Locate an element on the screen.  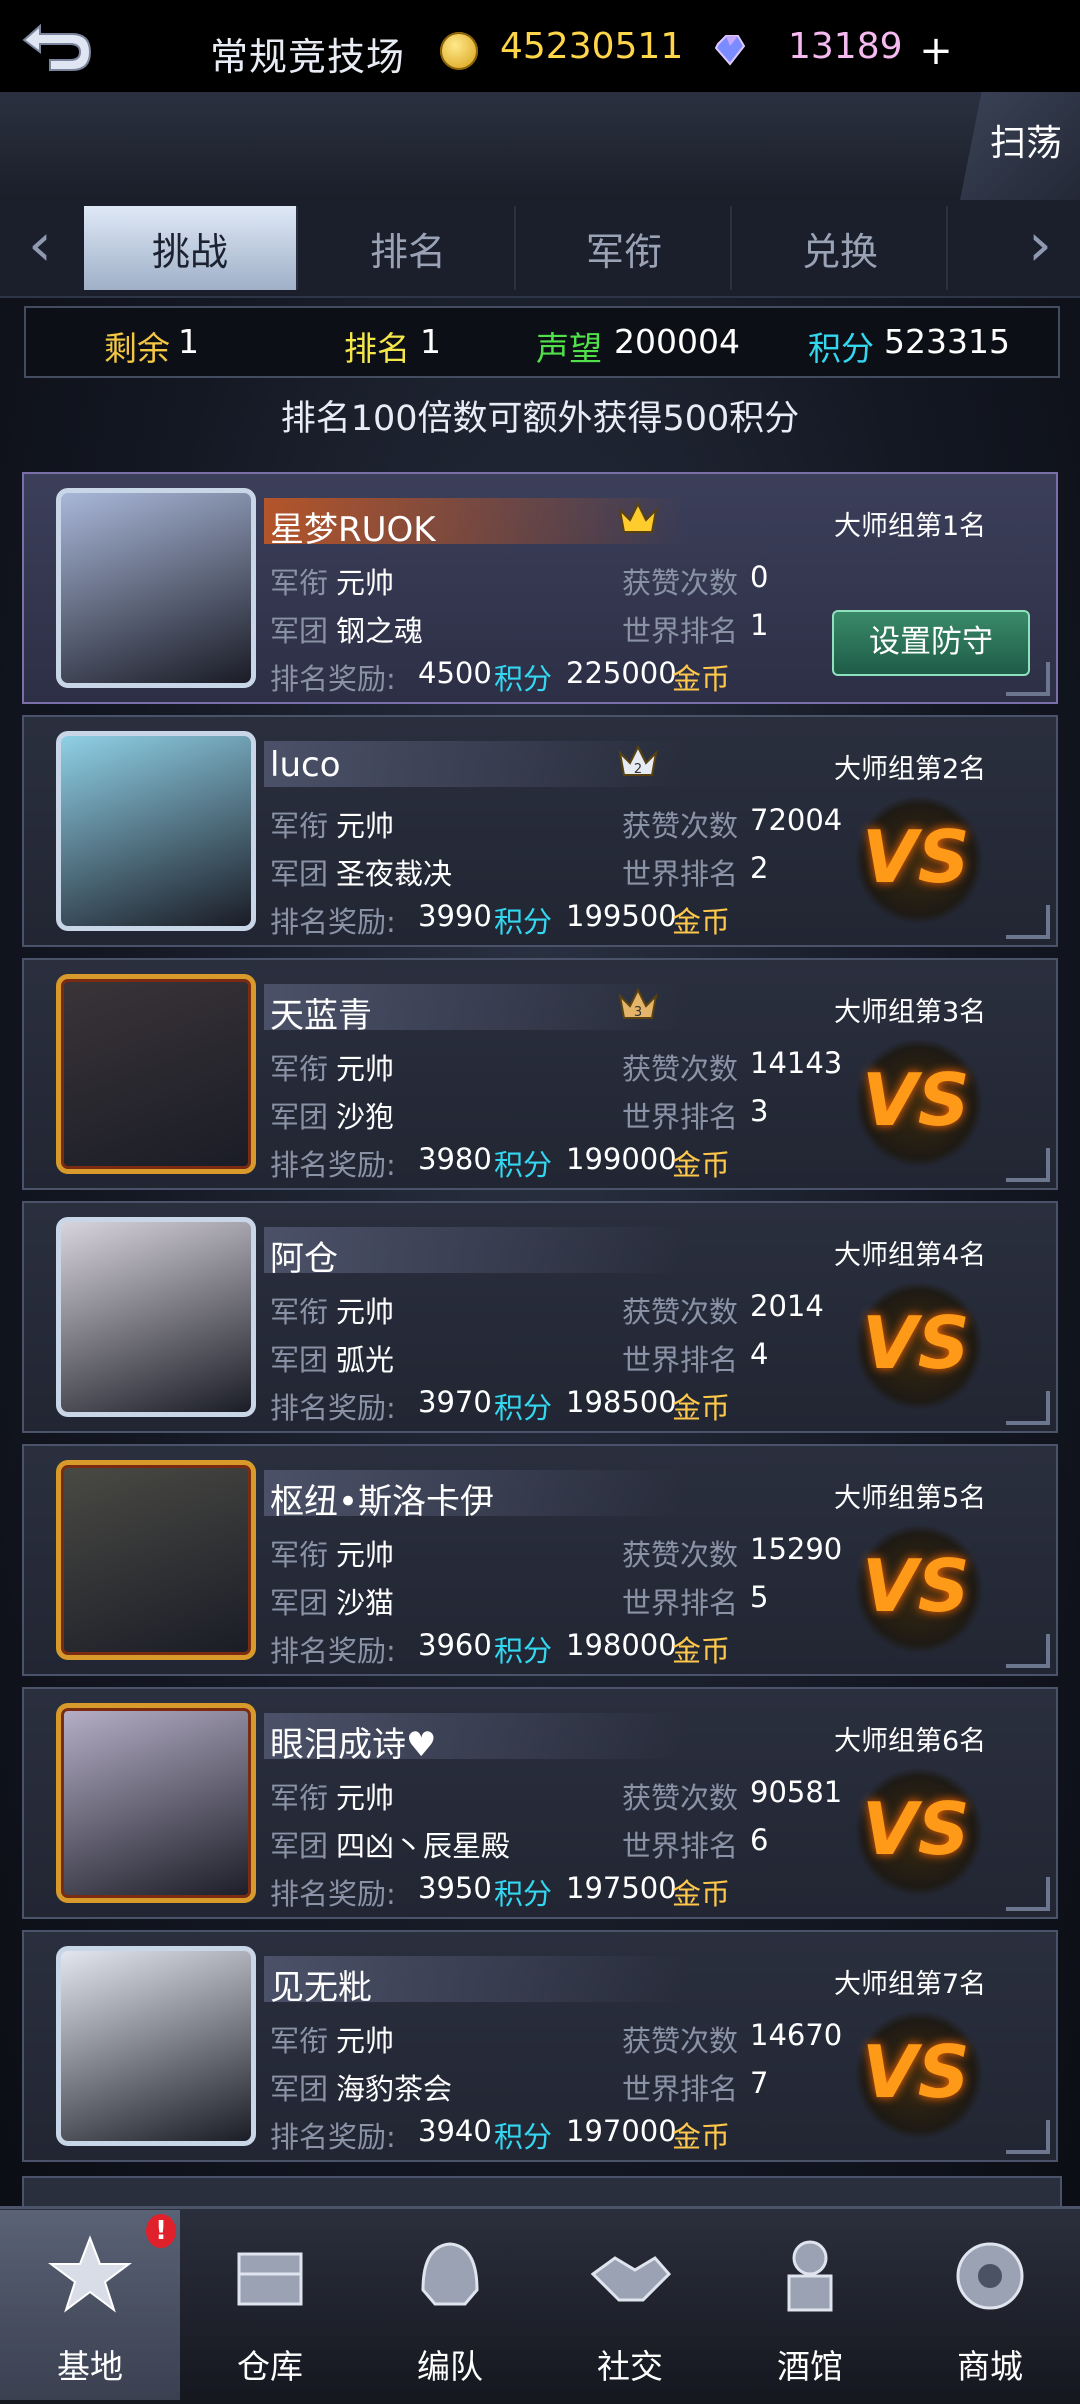
nav-item-warehouse-crate: 仓库 is located at coordinates (270, 2305).